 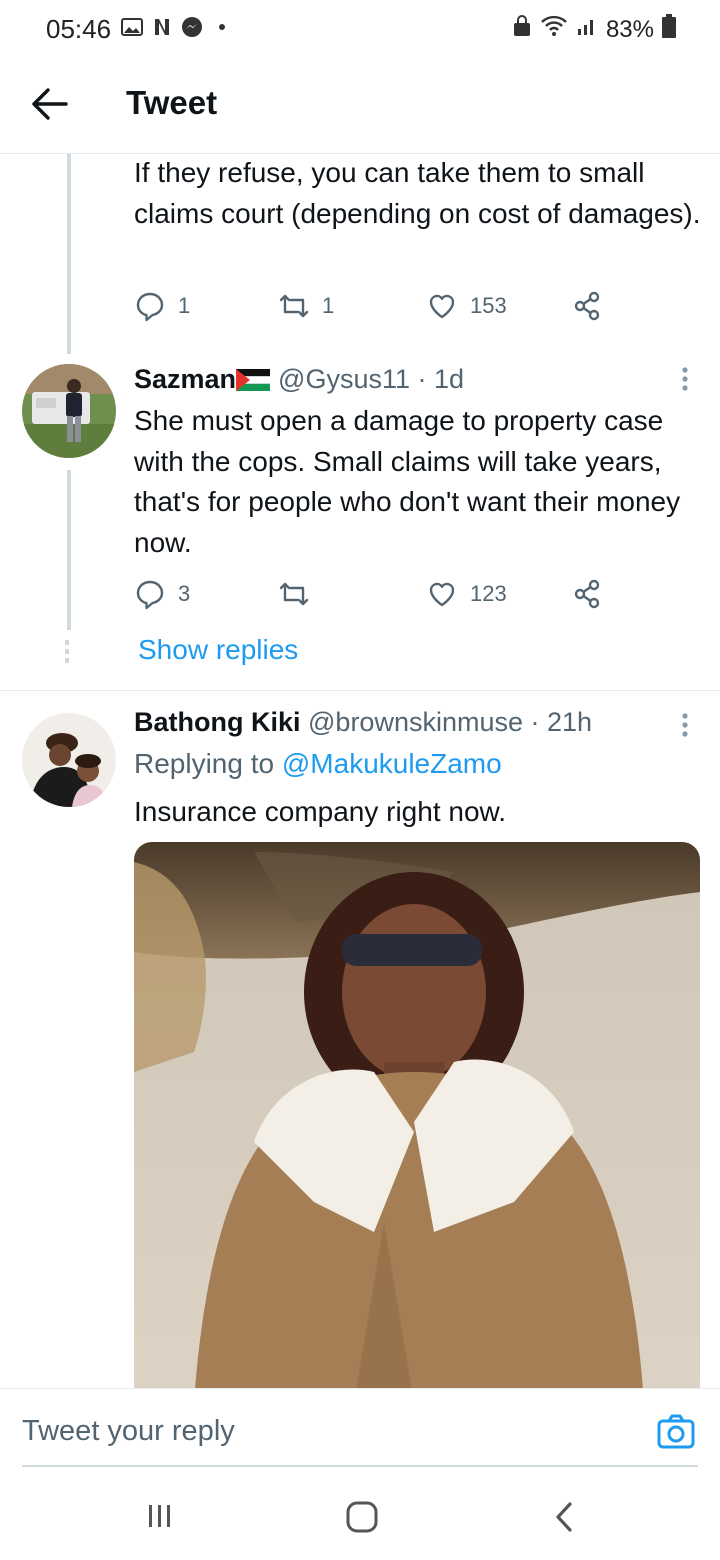 I want to click on reply-button: 3, so click(x=162, y=594).